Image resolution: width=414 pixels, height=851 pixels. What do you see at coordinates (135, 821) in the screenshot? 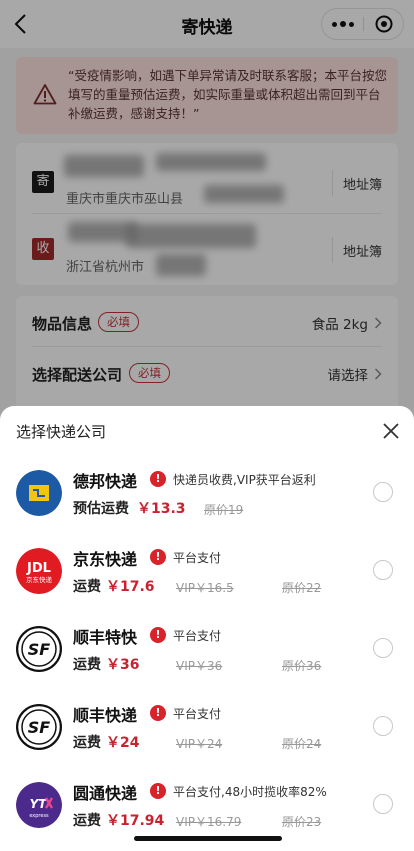
I see `fee-amount: ￥17.94` at bounding box center [135, 821].